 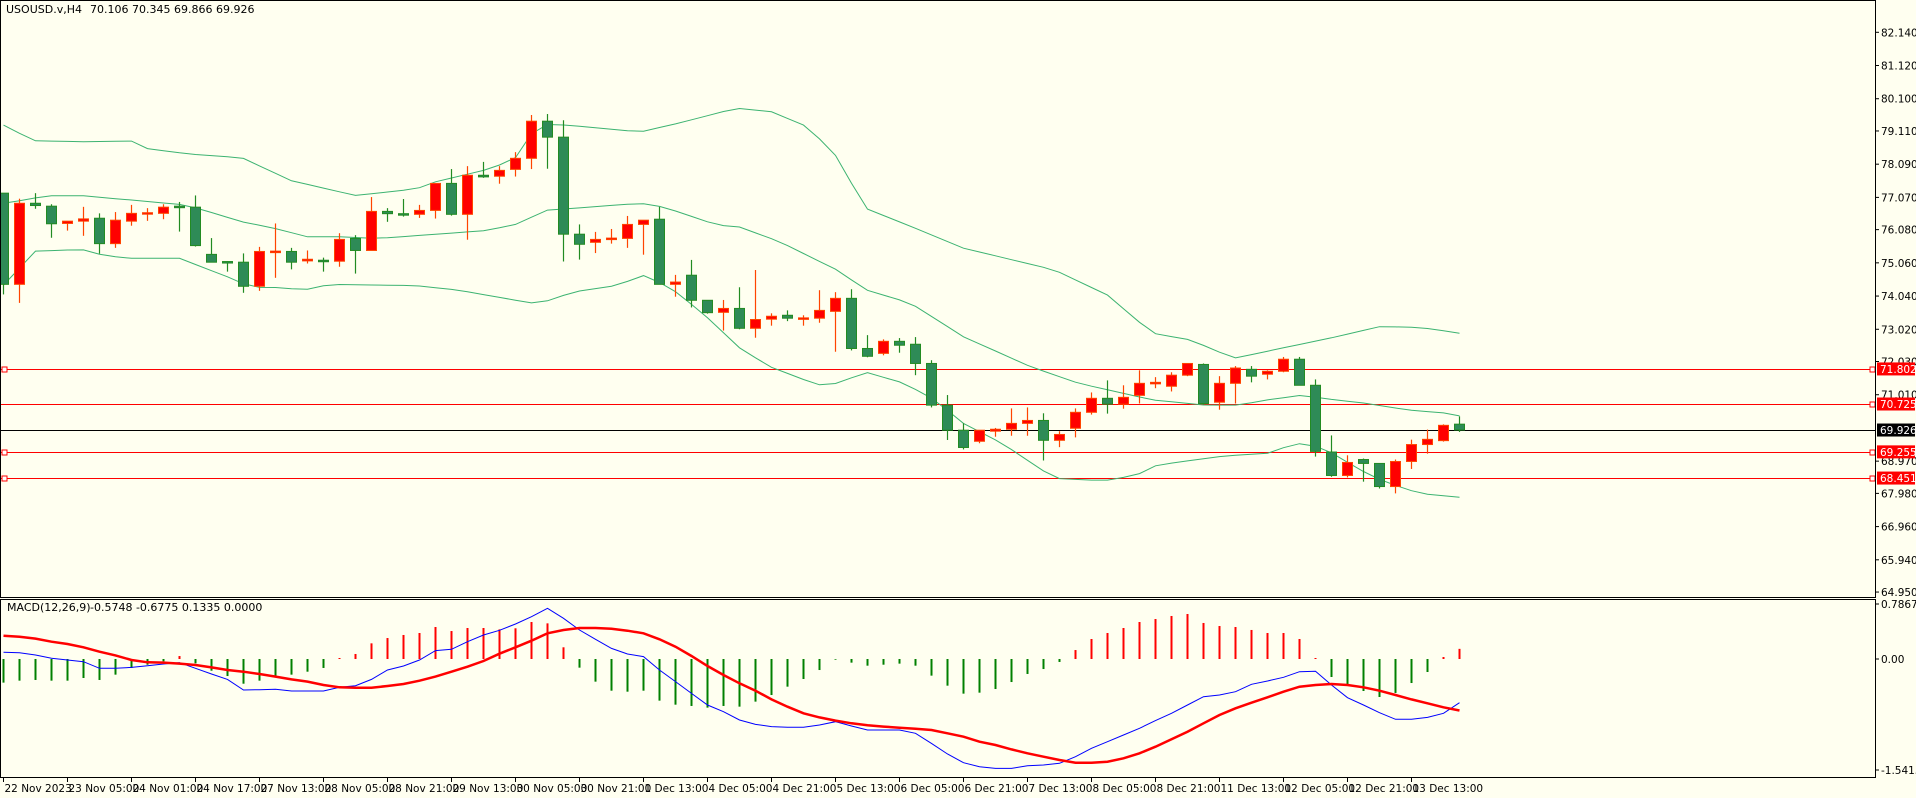 What do you see at coordinates (1898, 370) in the screenshot?
I see `level-price-label: 71.802` at bounding box center [1898, 370].